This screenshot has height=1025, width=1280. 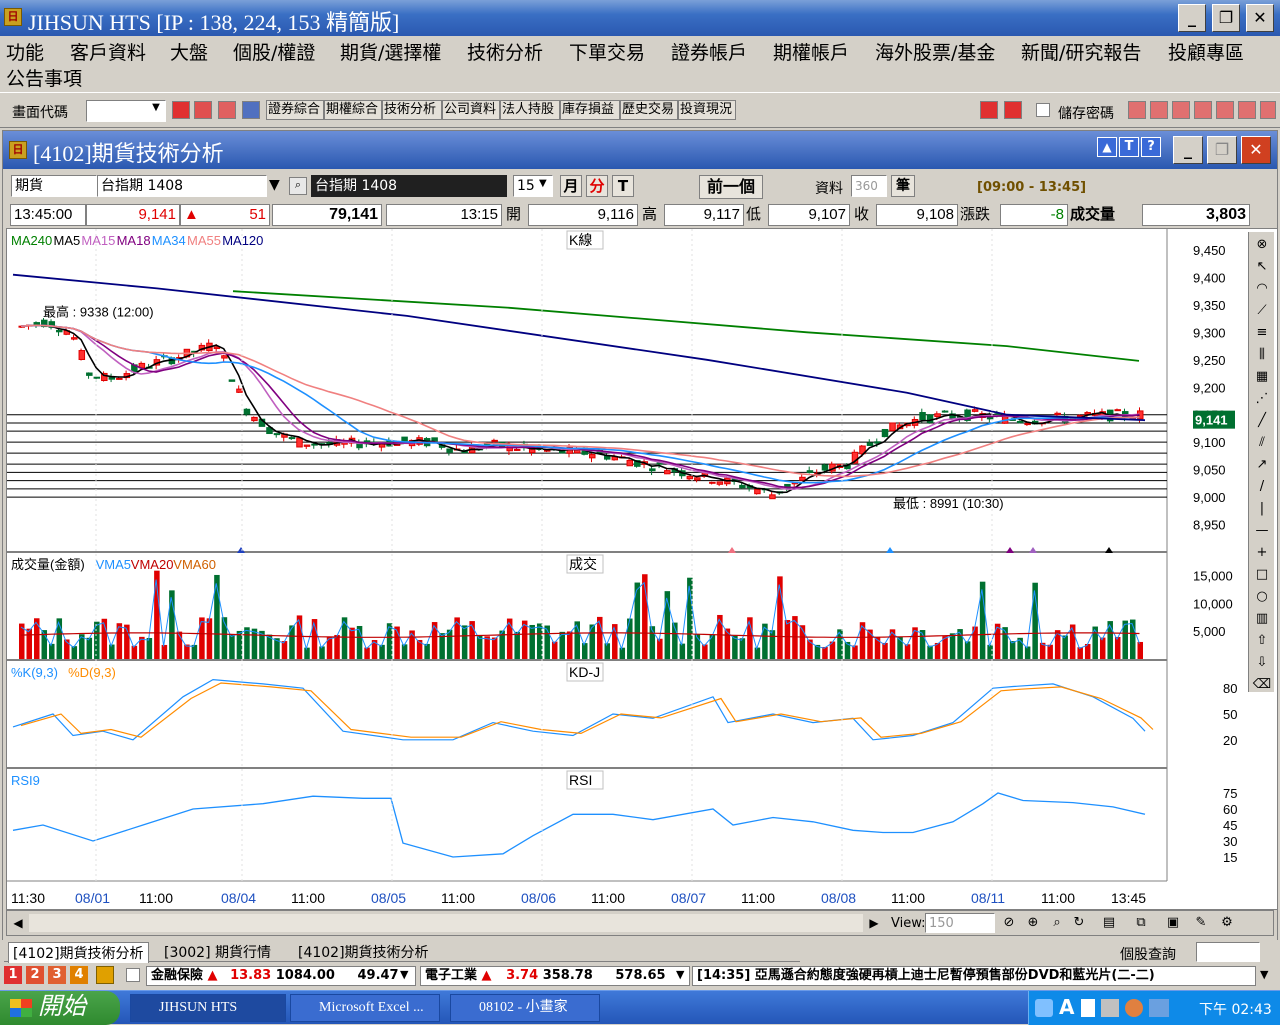 I want to click on zoom-icon: ⊘, so click(x=1009, y=924).